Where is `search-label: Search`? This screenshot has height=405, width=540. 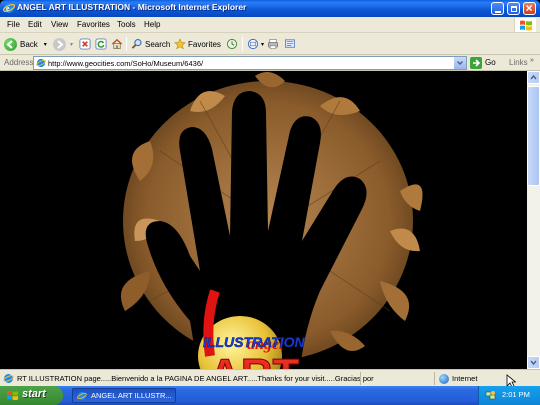 search-label: Search is located at coordinates (158, 44).